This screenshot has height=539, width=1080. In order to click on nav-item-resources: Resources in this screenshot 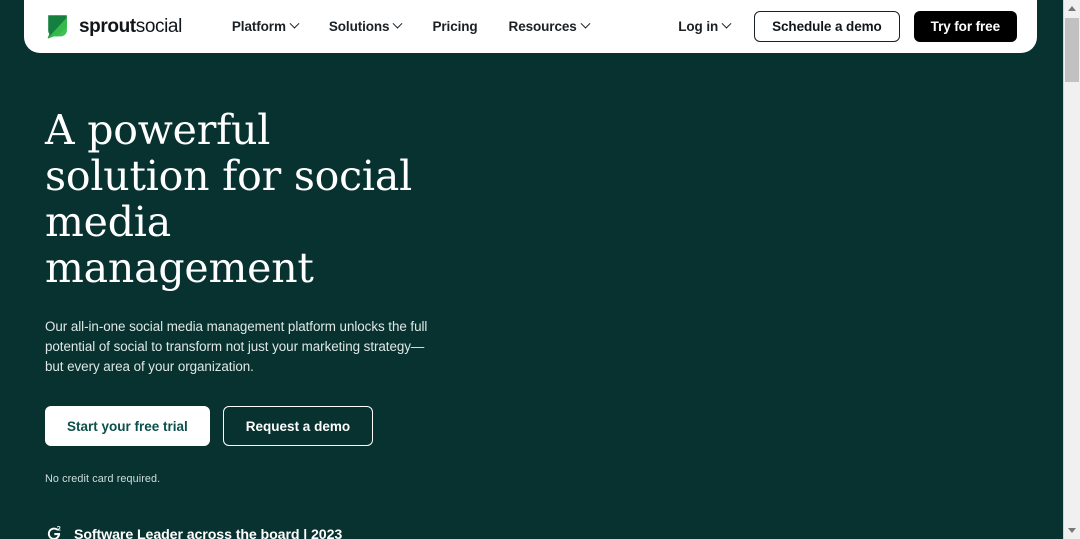, I will do `click(549, 26)`.